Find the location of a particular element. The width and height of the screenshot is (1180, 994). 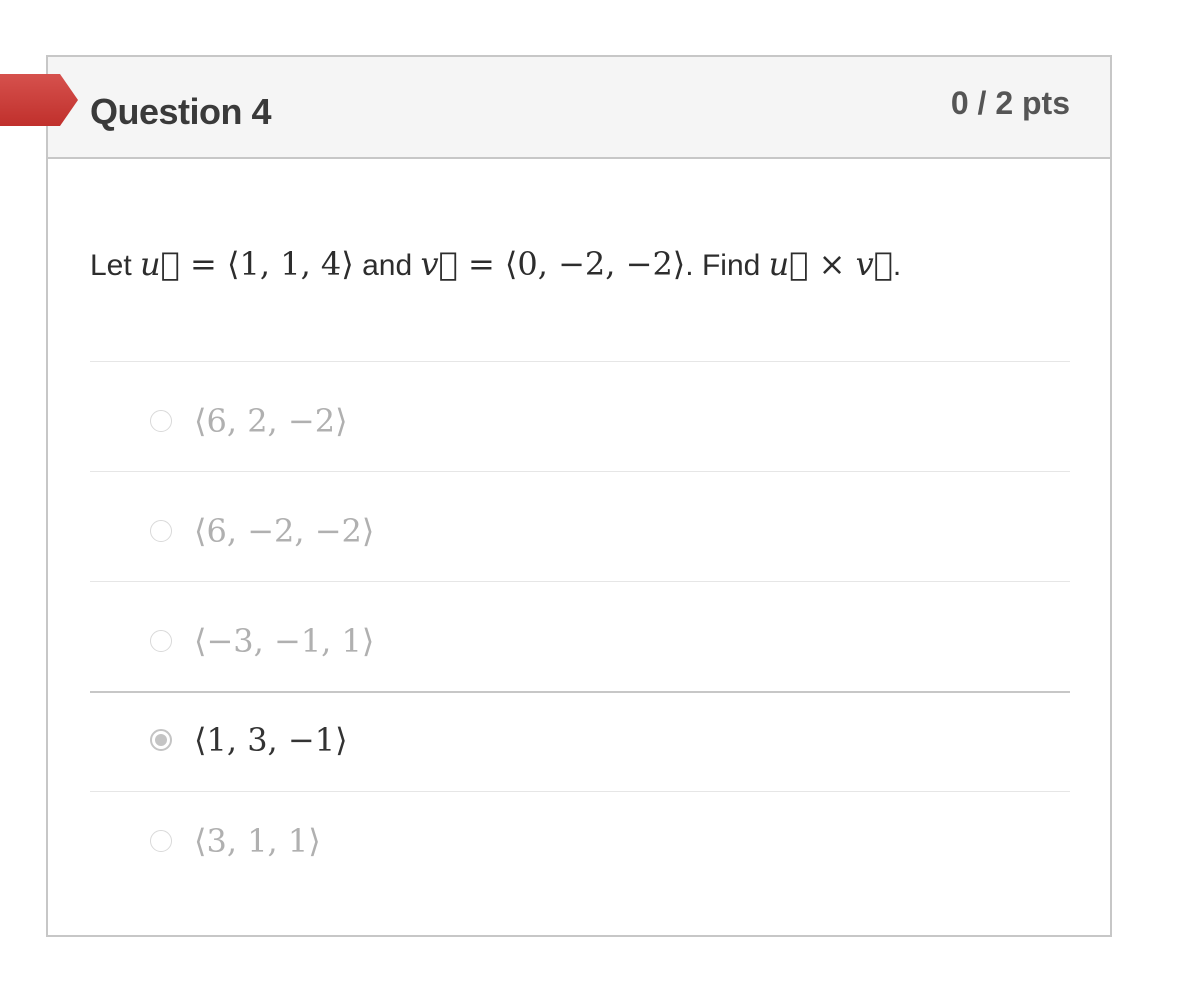

answer-option-selected: ⟨1, 3, −1⟩ is located at coordinates (580, 741).